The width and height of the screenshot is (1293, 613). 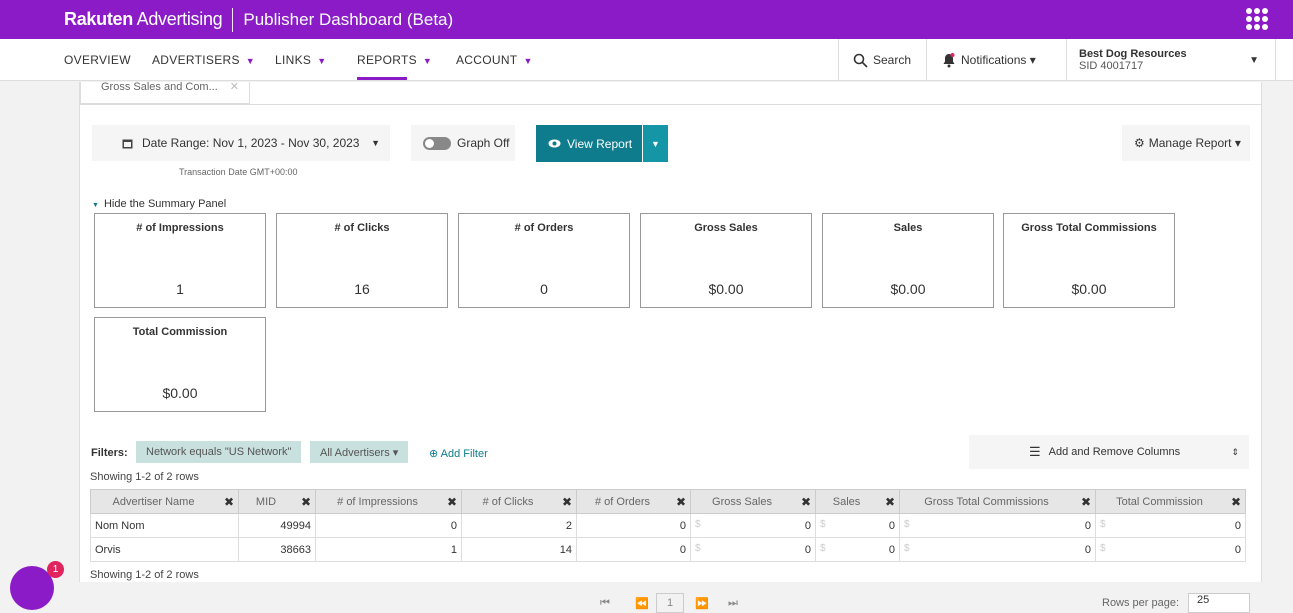 I want to click on account-switcher: Best Dog Resources SID 4001717 ▼, so click(x=1171, y=60).